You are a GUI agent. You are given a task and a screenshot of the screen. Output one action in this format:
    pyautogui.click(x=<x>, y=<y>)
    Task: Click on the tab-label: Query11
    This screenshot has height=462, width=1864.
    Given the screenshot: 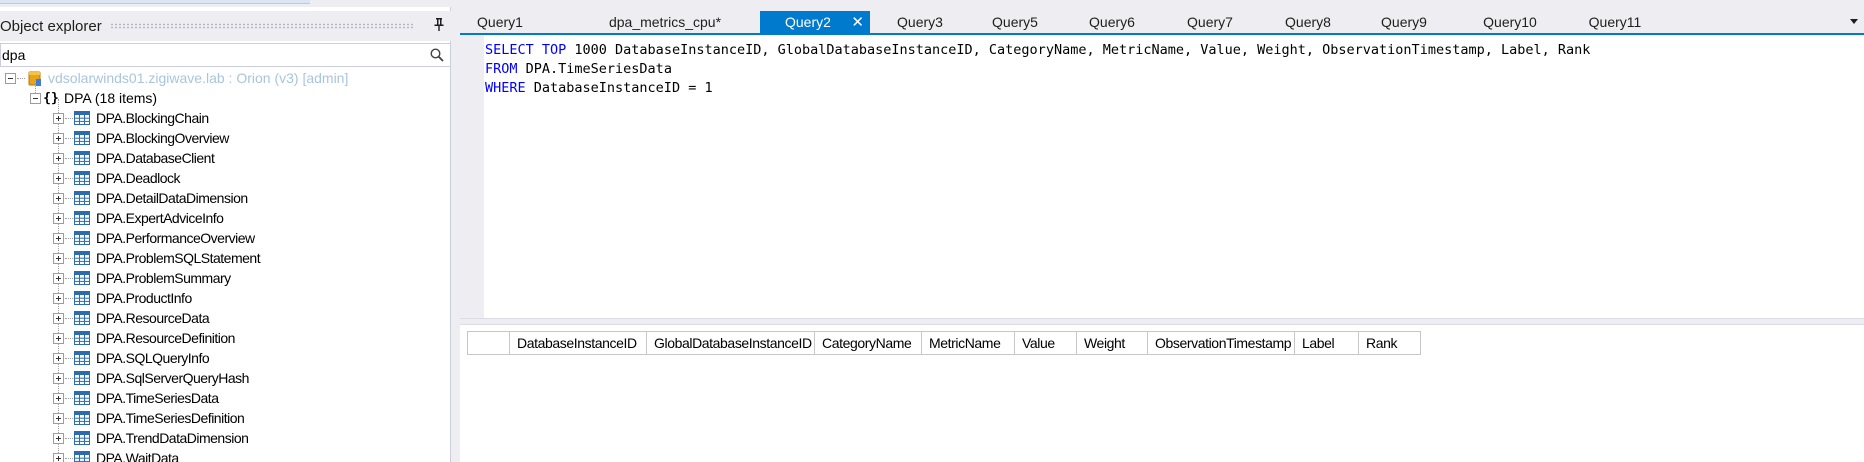 What is the action you would take?
    pyautogui.click(x=1615, y=22)
    